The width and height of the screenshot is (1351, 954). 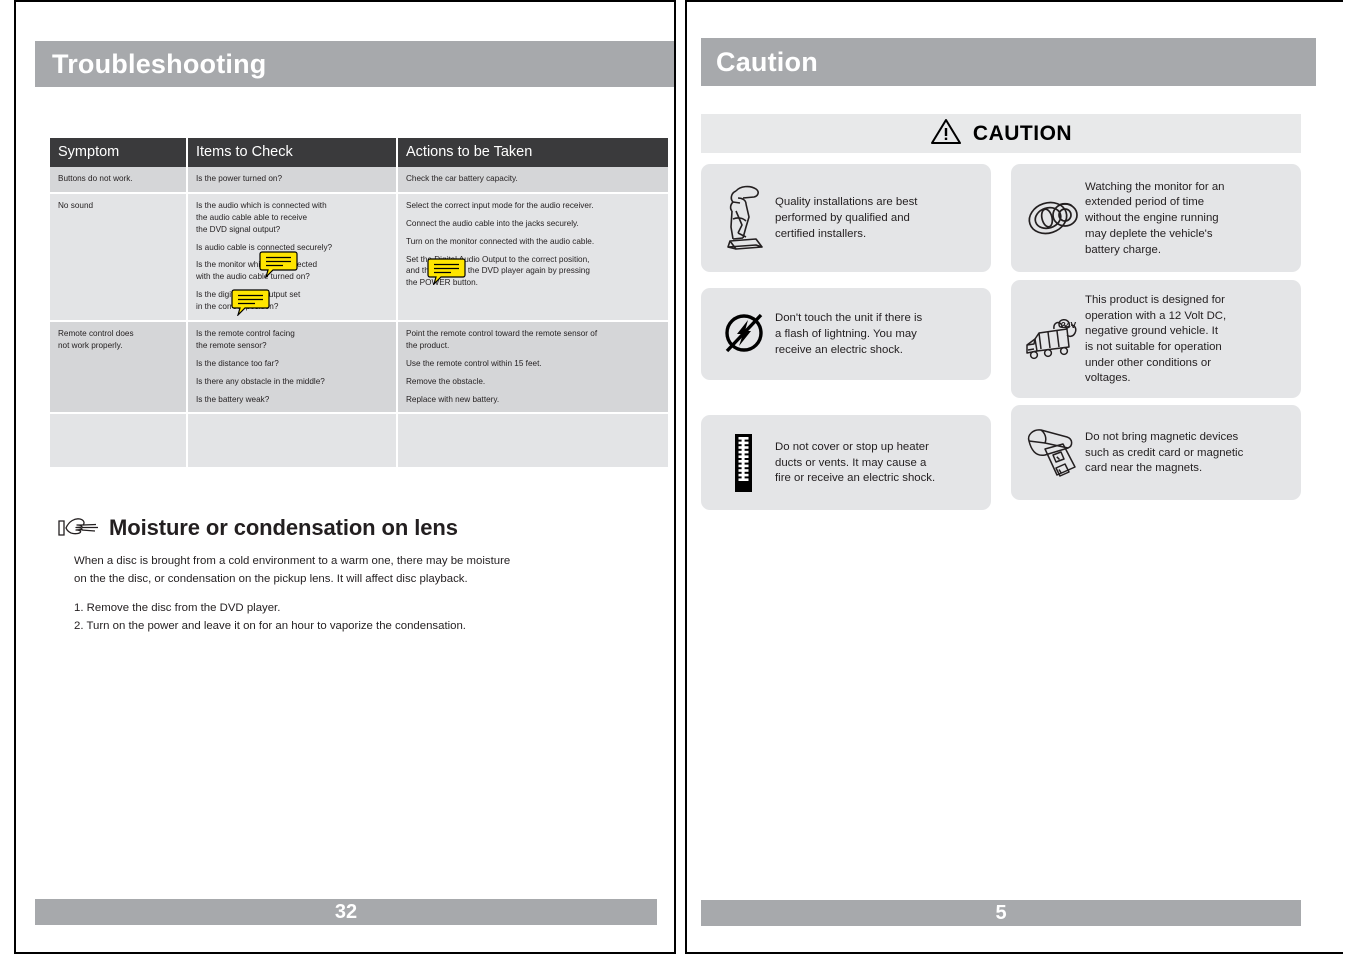 I want to click on left-page-footer: 32, so click(x=346, y=912).